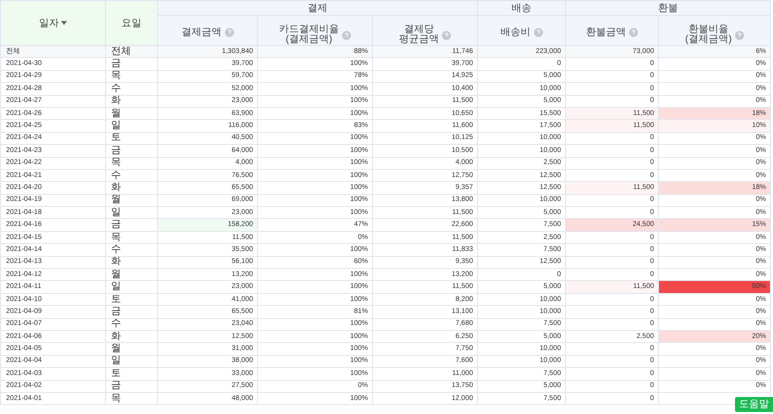 The width and height of the screenshot is (773, 414). I want to click on column-header: 요일, so click(132, 23).